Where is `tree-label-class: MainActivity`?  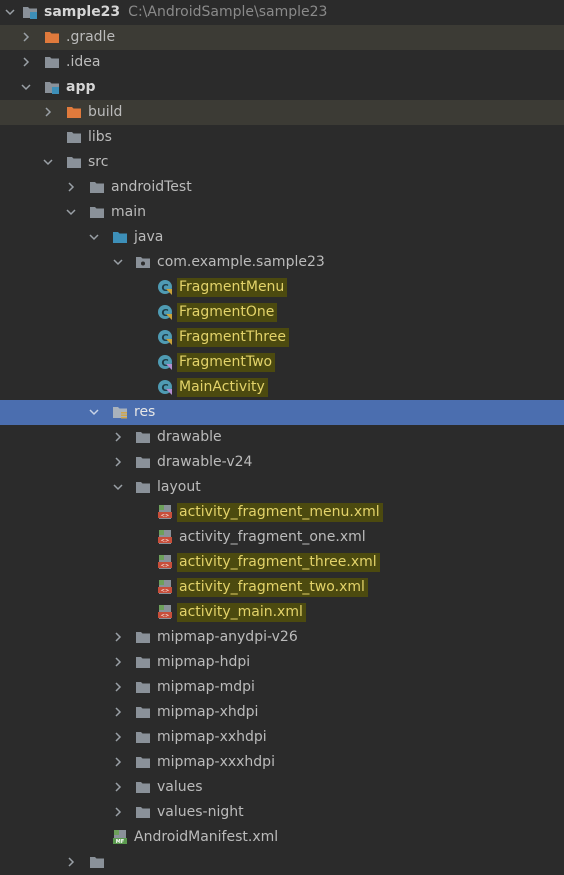 tree-label-class: MainActivity is located at coordinates (222, 387).